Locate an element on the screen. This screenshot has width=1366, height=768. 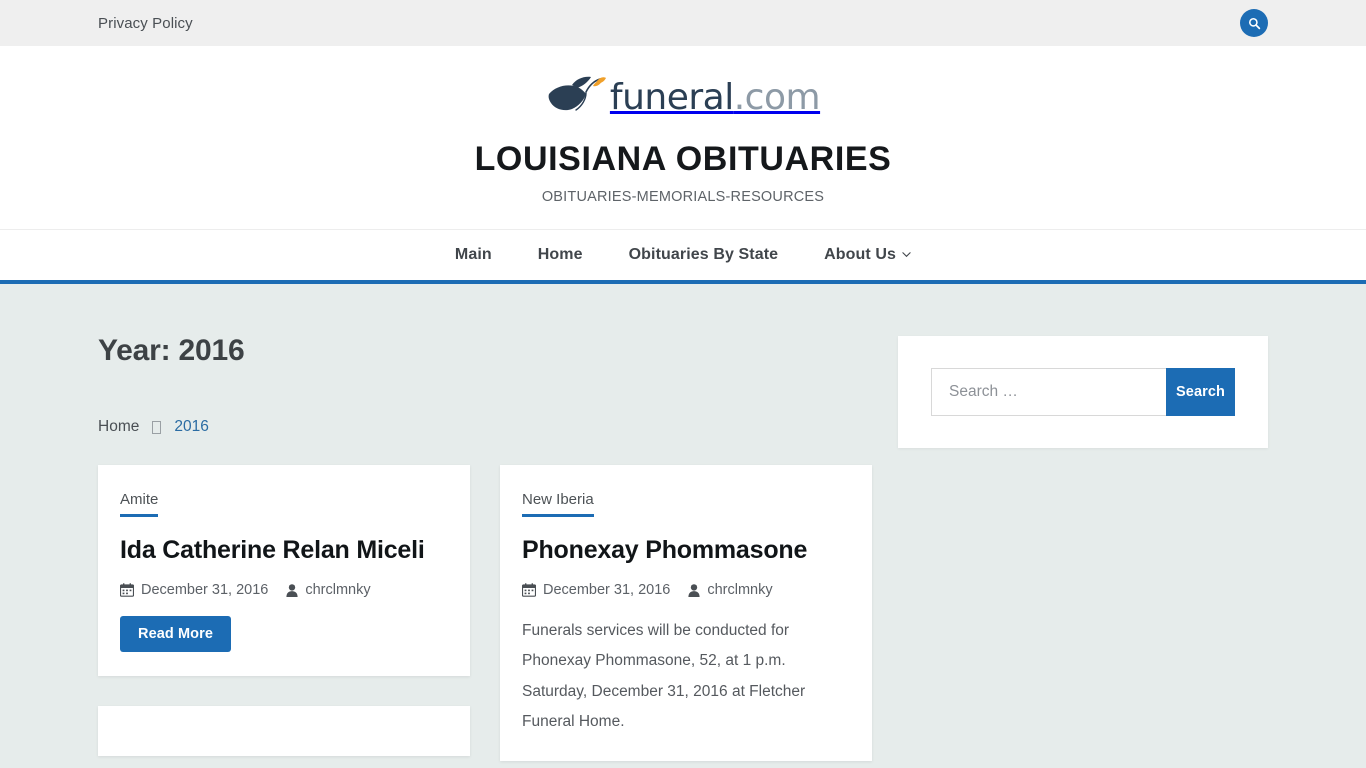
page-title: Year: 2016 is located at coordinates (171, 351).